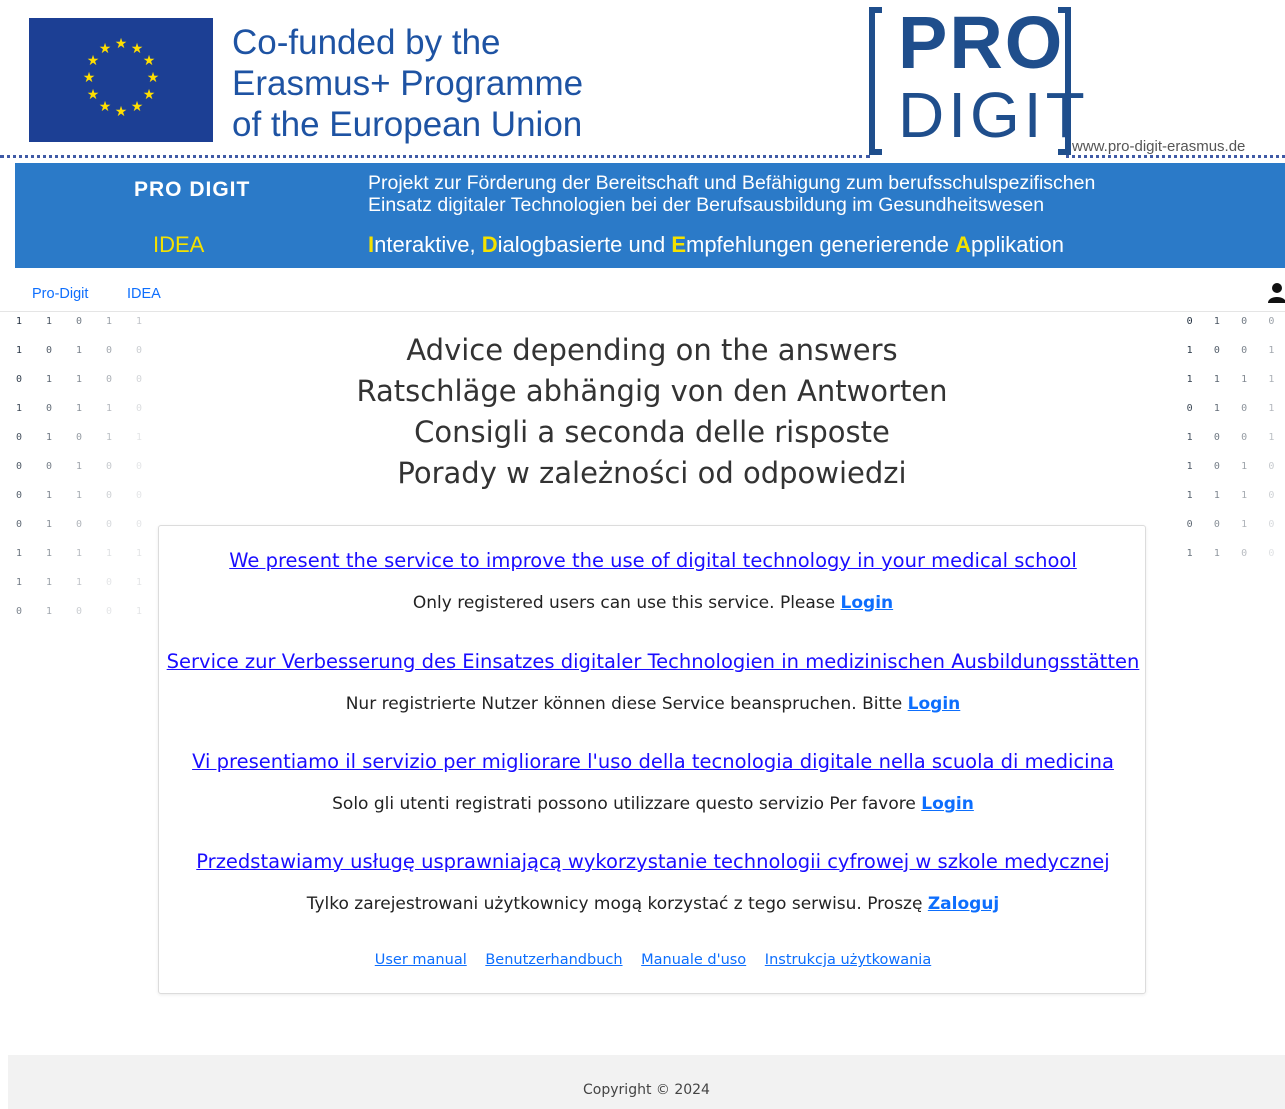 The width and height of the screenshot is (1285, 1109). I want to click on binary-row: 0 1 1 0 0, so click(79, 388).